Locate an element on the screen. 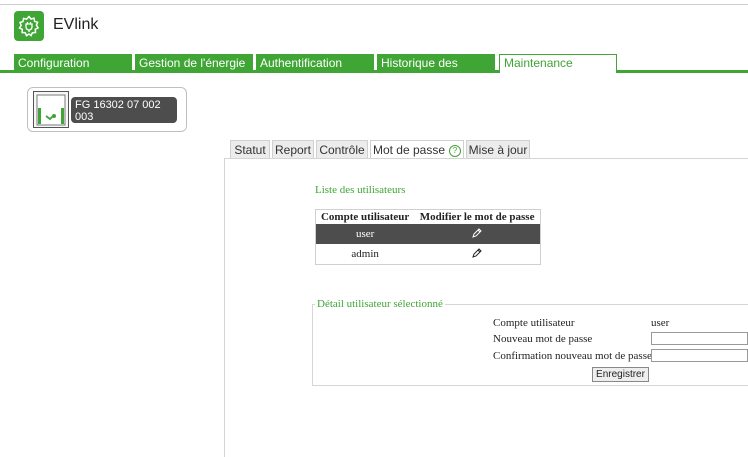 This screenshot has width=748, height=457. column-header-account: Compte utilisateur is located at coordinates (365, 217).